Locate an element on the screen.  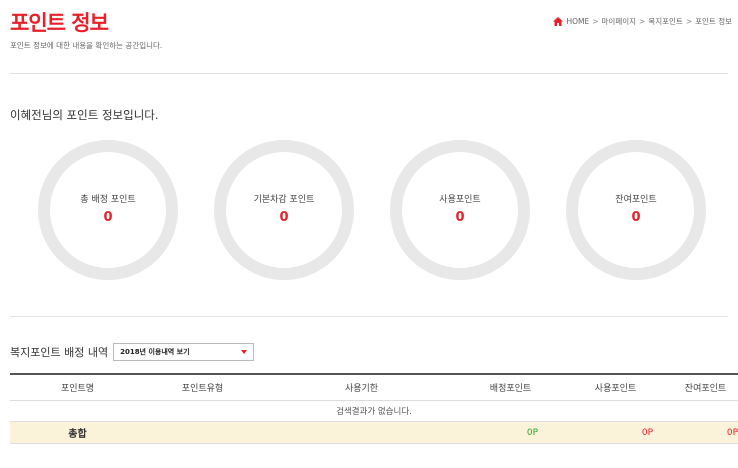
table-header: 포인트명 포인트유형 사용기한 배정포인트 사용포인트 잔여포인트 is located at coordinates (374, 387).